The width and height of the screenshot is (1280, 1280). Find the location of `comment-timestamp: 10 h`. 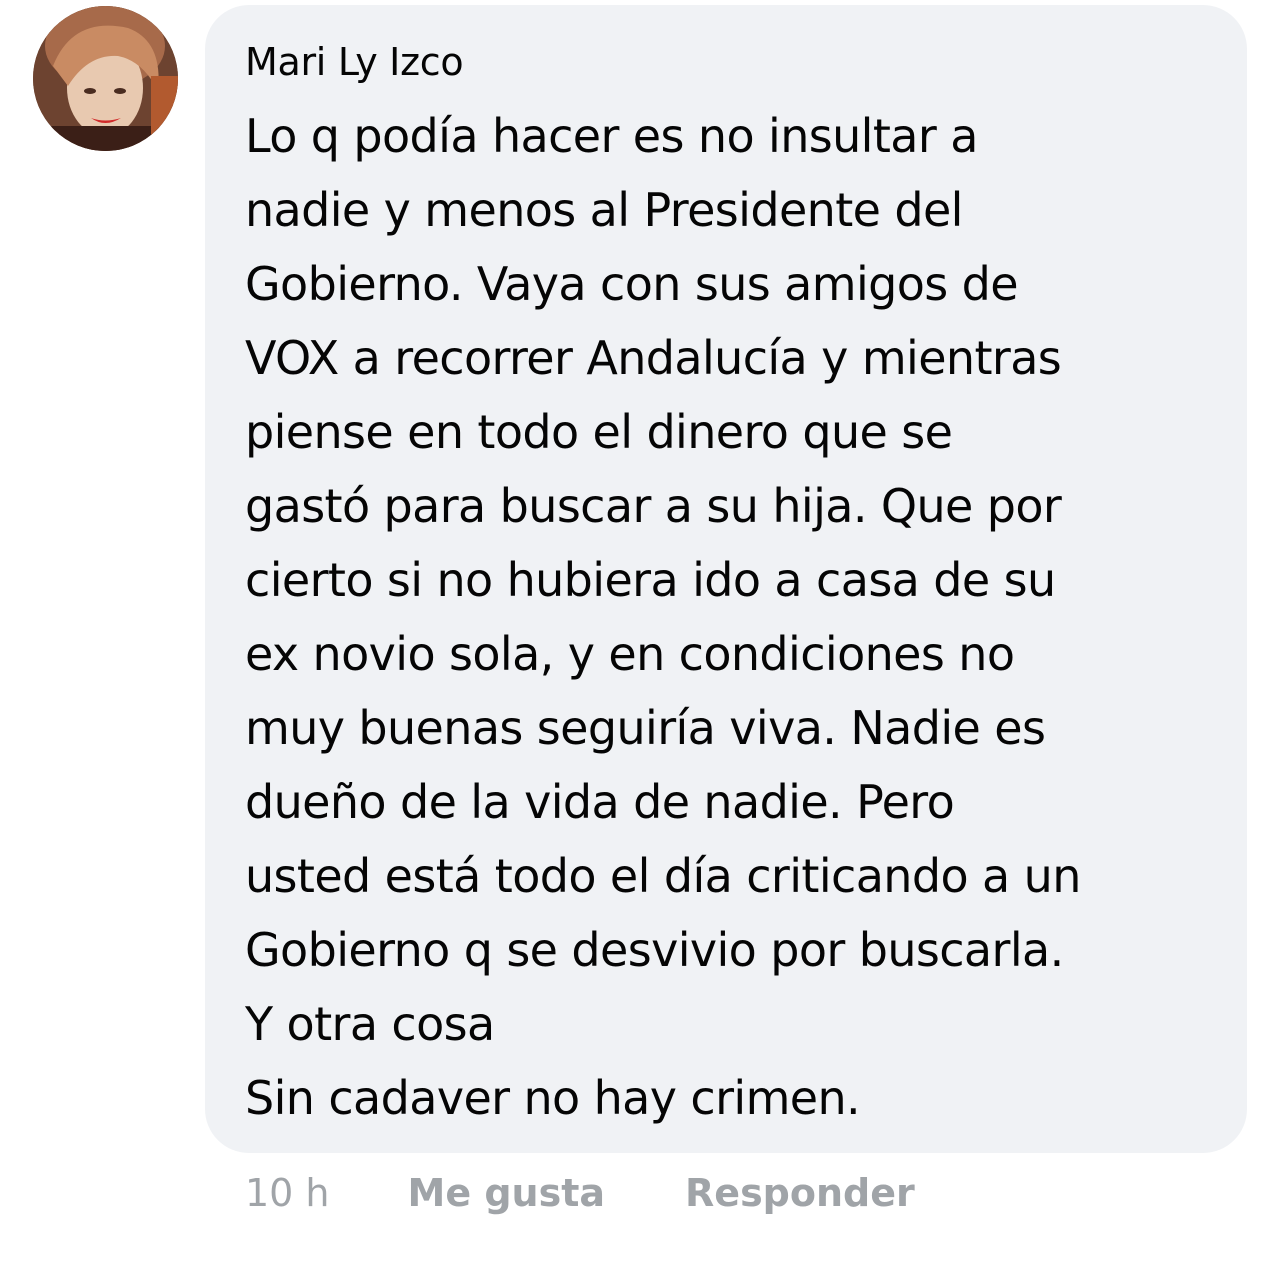

comment-timestamp: 10 h is located at coordinates (287, 1193).